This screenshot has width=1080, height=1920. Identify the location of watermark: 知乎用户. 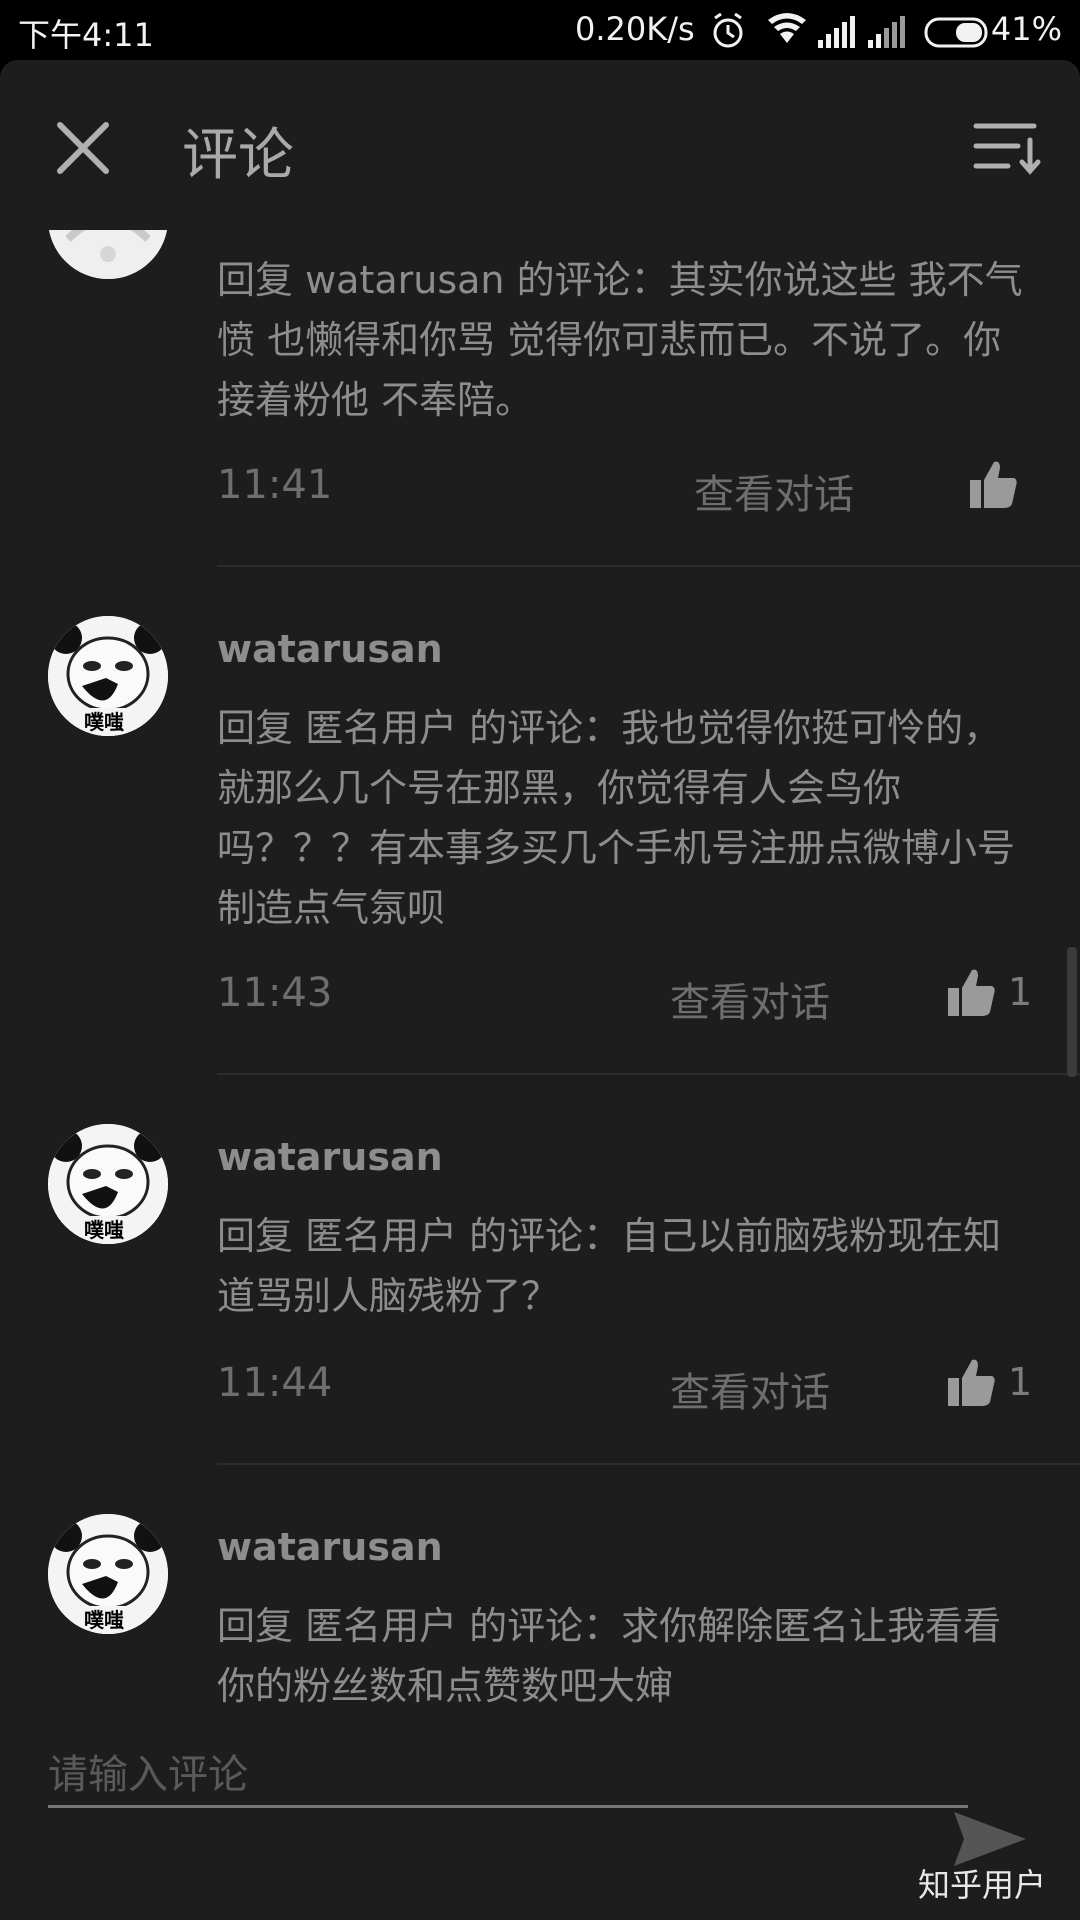
(982, 1885).